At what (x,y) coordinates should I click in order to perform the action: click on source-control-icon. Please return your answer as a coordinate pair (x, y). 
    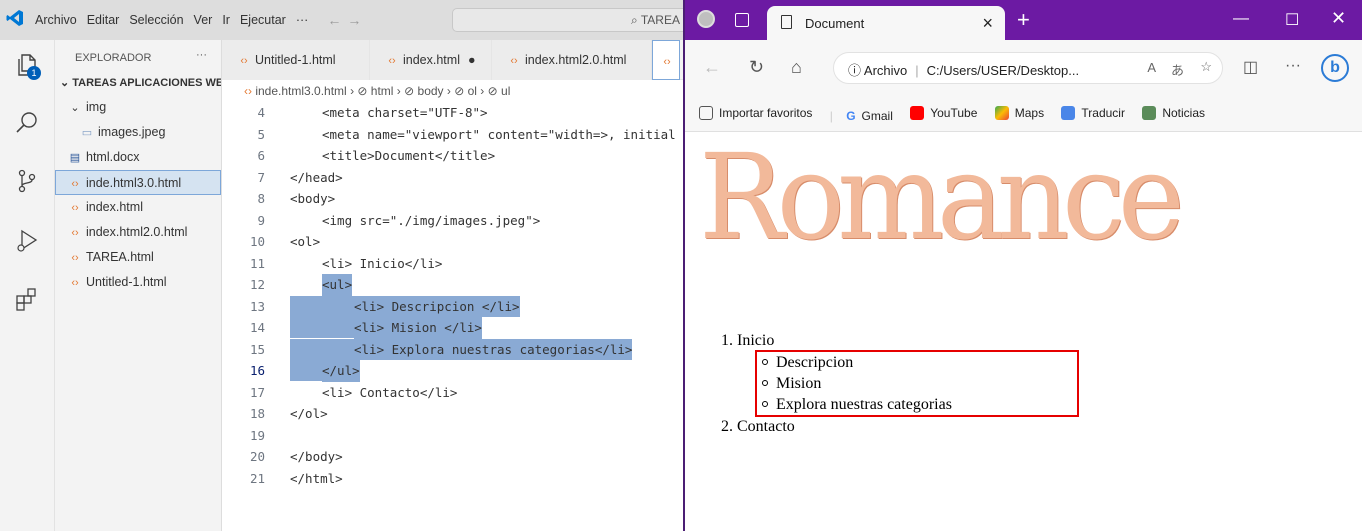
    Looking at the image, I should click on (27, 181).